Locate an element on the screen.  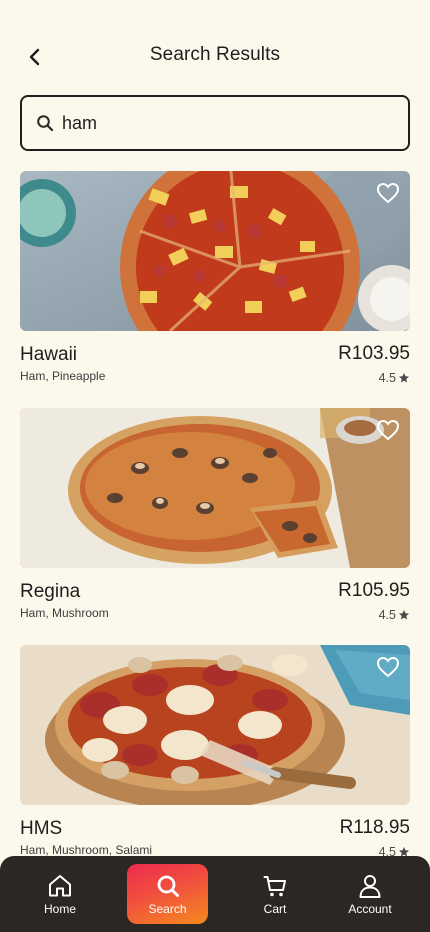
pizza-name: Hawaii is located at coordinates (49, 354).